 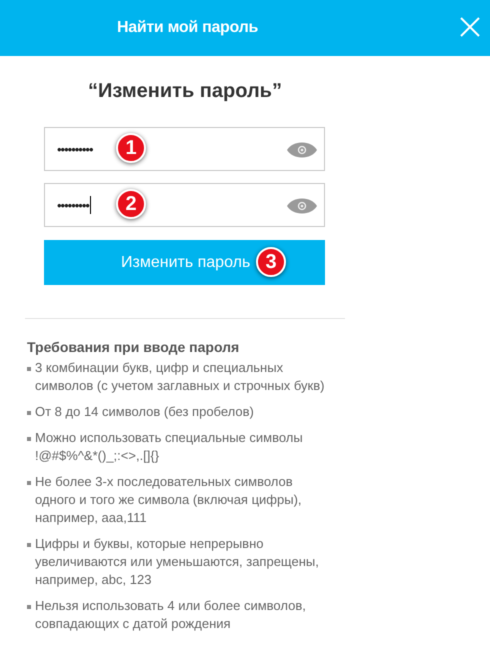 What do you see at coordinates (187, 28) in the screenshot?
I see `dialog-title: Найти мой пароль` at bounding box center [187, 28].